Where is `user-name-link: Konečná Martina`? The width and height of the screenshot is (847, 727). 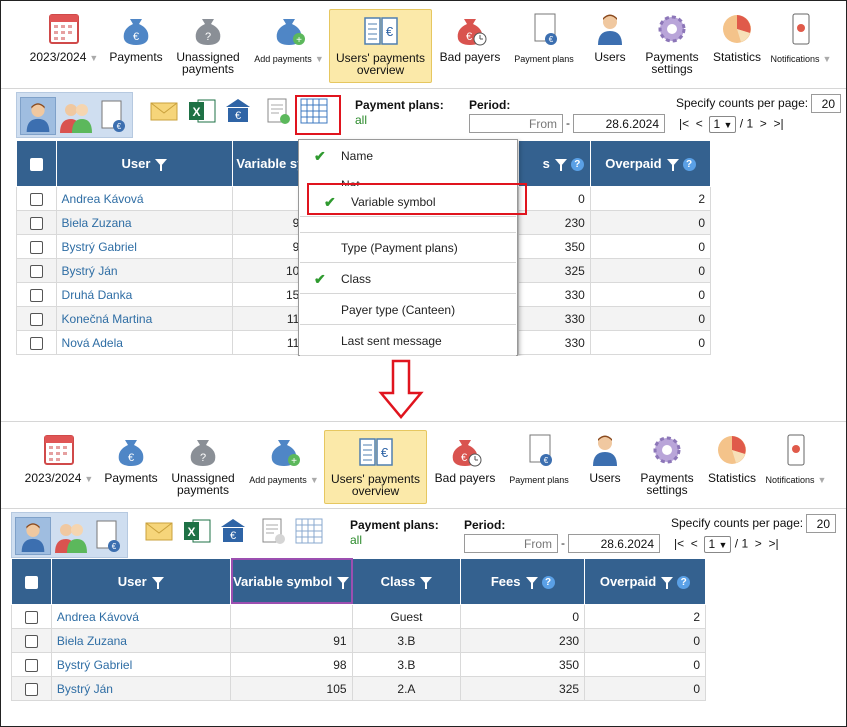 user-name-link: Konečná Martina is located at coordinates (107, 319).